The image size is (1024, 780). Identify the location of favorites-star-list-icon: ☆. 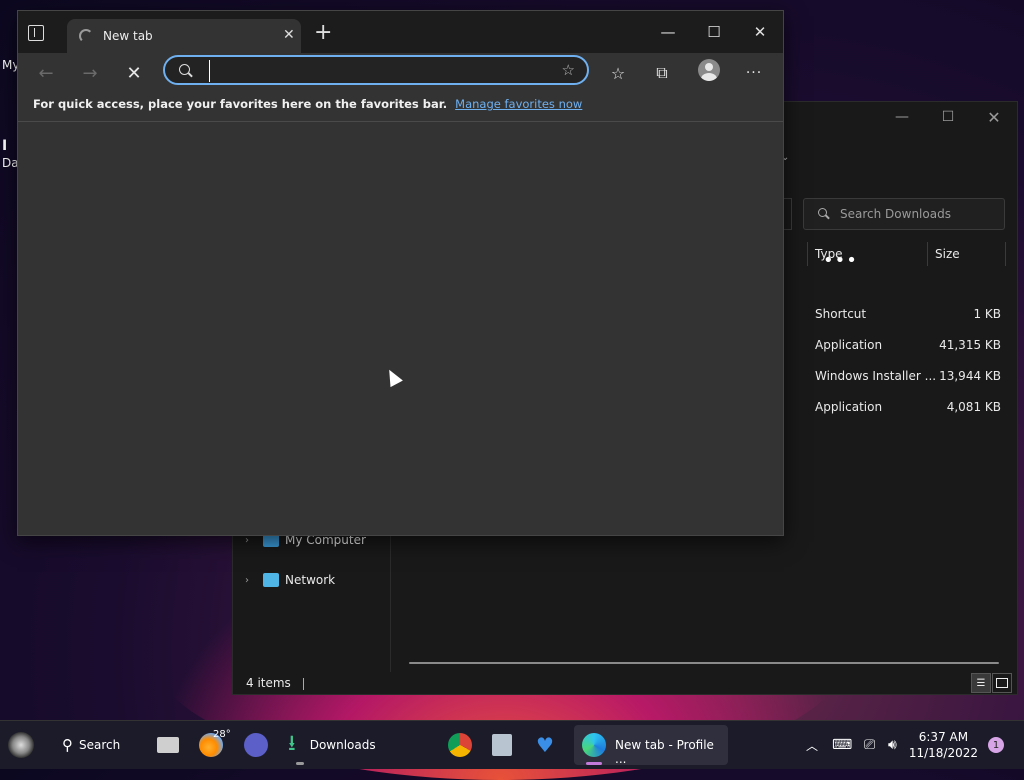
(618, 73).